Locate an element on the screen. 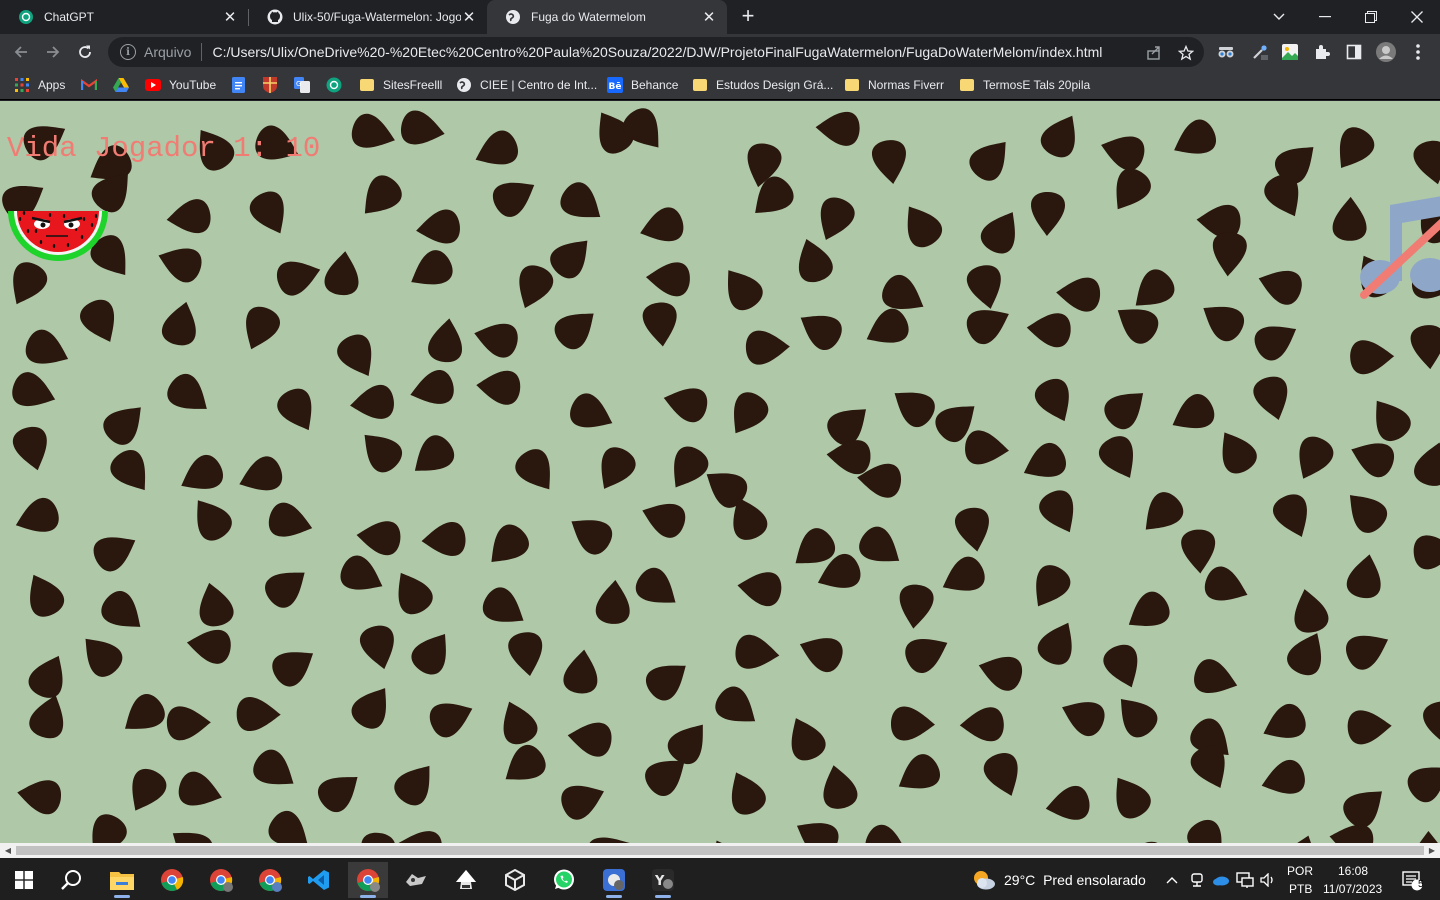 The height and width of the screenshot is (900, 1440). new-tab-button: + is located at coordinates (748, 17).